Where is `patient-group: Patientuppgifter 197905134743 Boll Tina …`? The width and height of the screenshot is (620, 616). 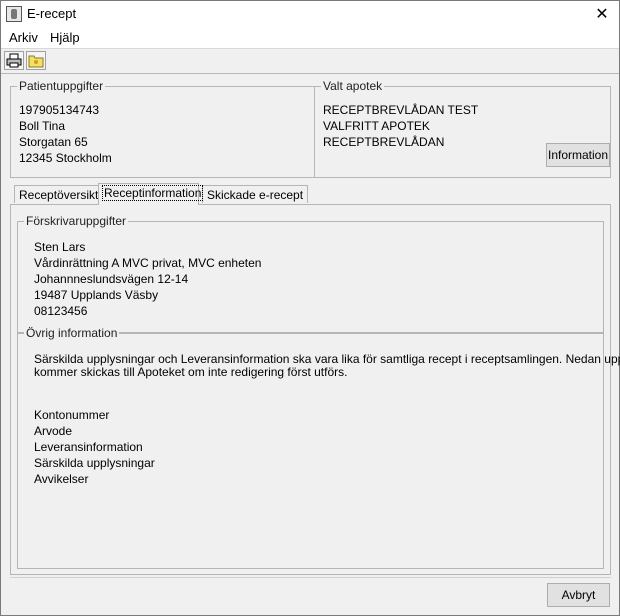 patient-group: Patientuppgifter 197905134743 Boll Tina … is located at coordinates (162, 128).